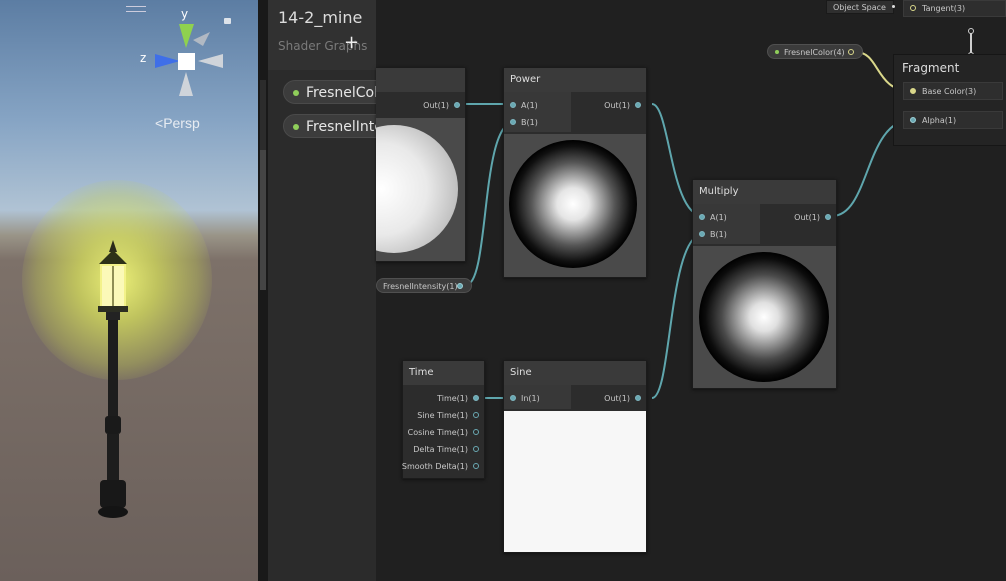  I want to click on multiply-out-port: Out(1), so click(812, 218).